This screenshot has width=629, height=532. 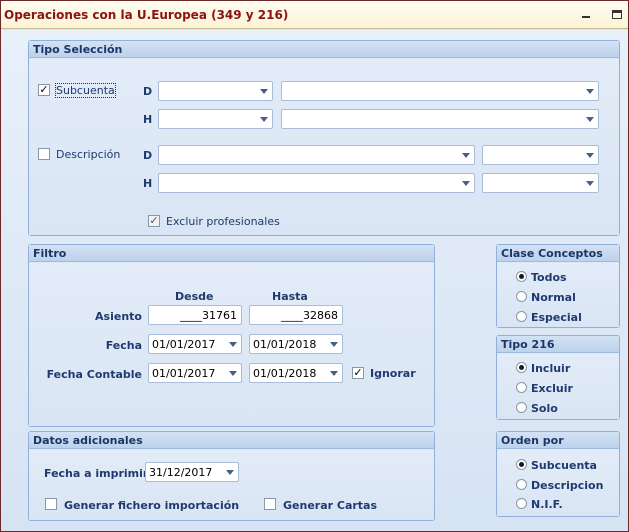 I want to click on asiento-hasta-input: ____32868, so click(x=296, y=315).